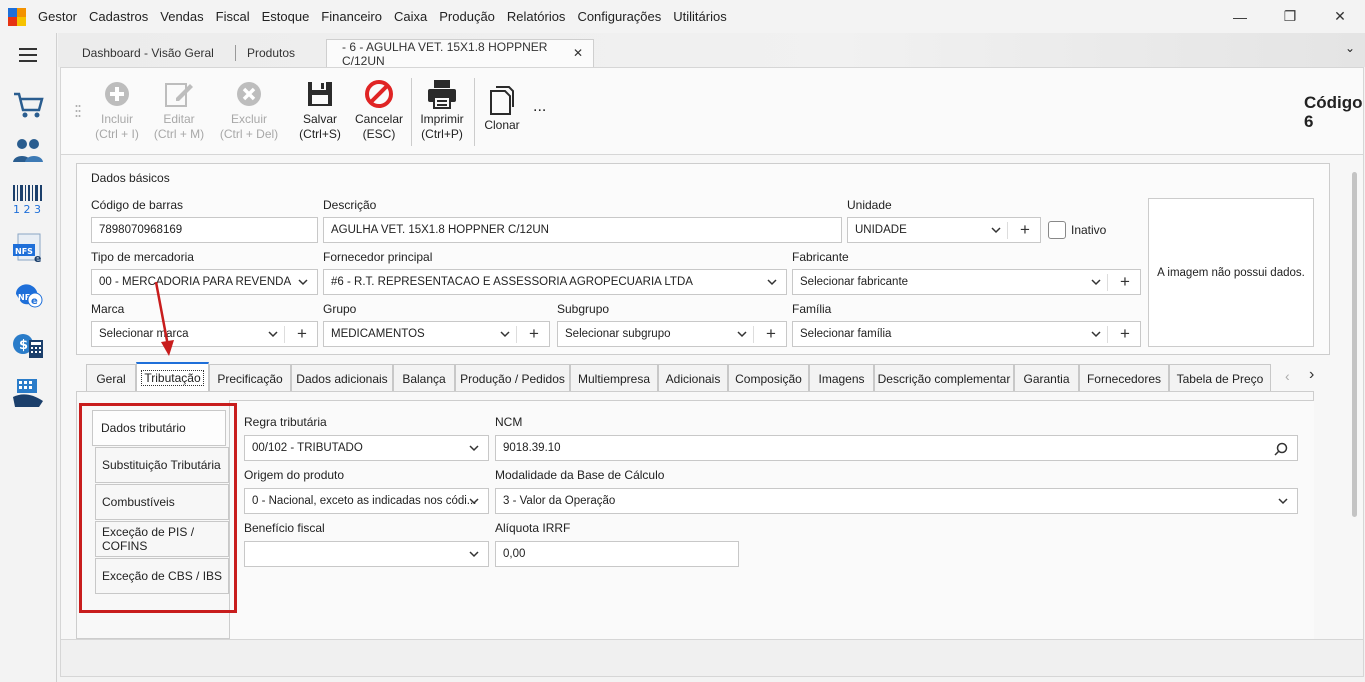 This screenshot has height=682, width=1365. What do you see at coordinates (111, 378) in the screenshot?
I see `tab-geral: Geral` at bounding box center [111, 378].